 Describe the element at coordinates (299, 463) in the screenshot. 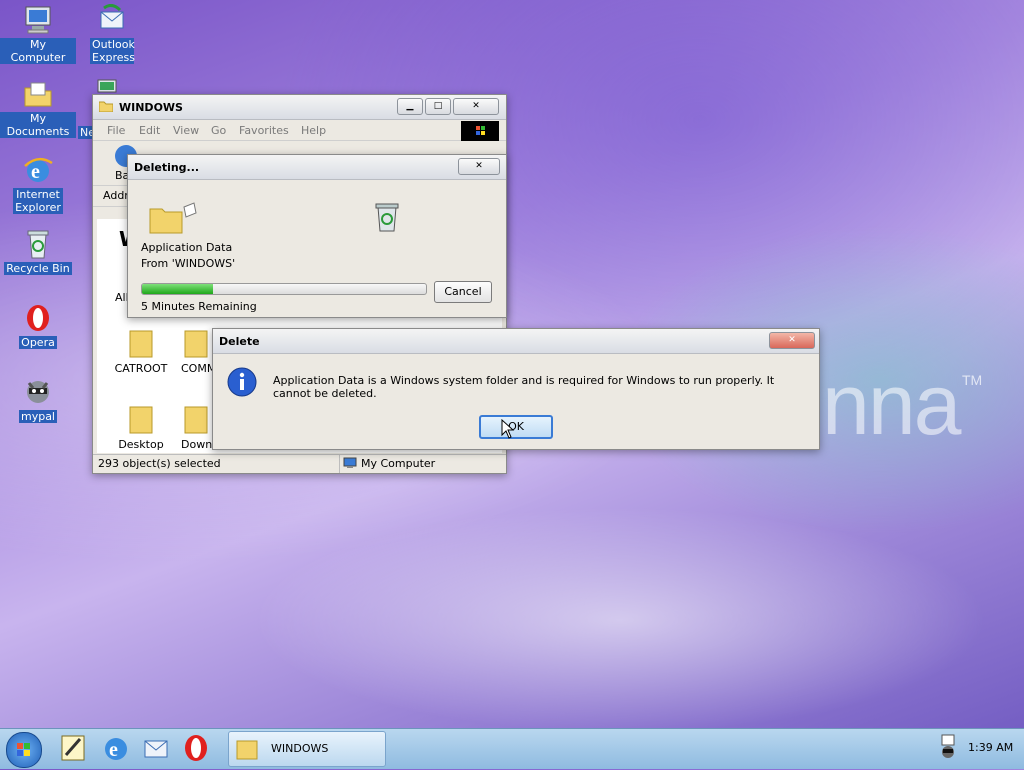

I see `explorer-statusbar: 293 object(s) selected My Computer` at that location.